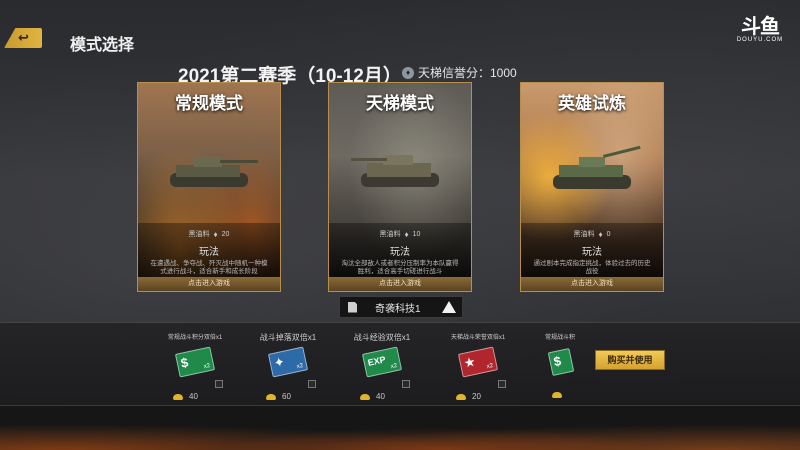  I want to click on boost-item: 常规战斗积分双倍x1 $ x2 40, so click(195, 367).